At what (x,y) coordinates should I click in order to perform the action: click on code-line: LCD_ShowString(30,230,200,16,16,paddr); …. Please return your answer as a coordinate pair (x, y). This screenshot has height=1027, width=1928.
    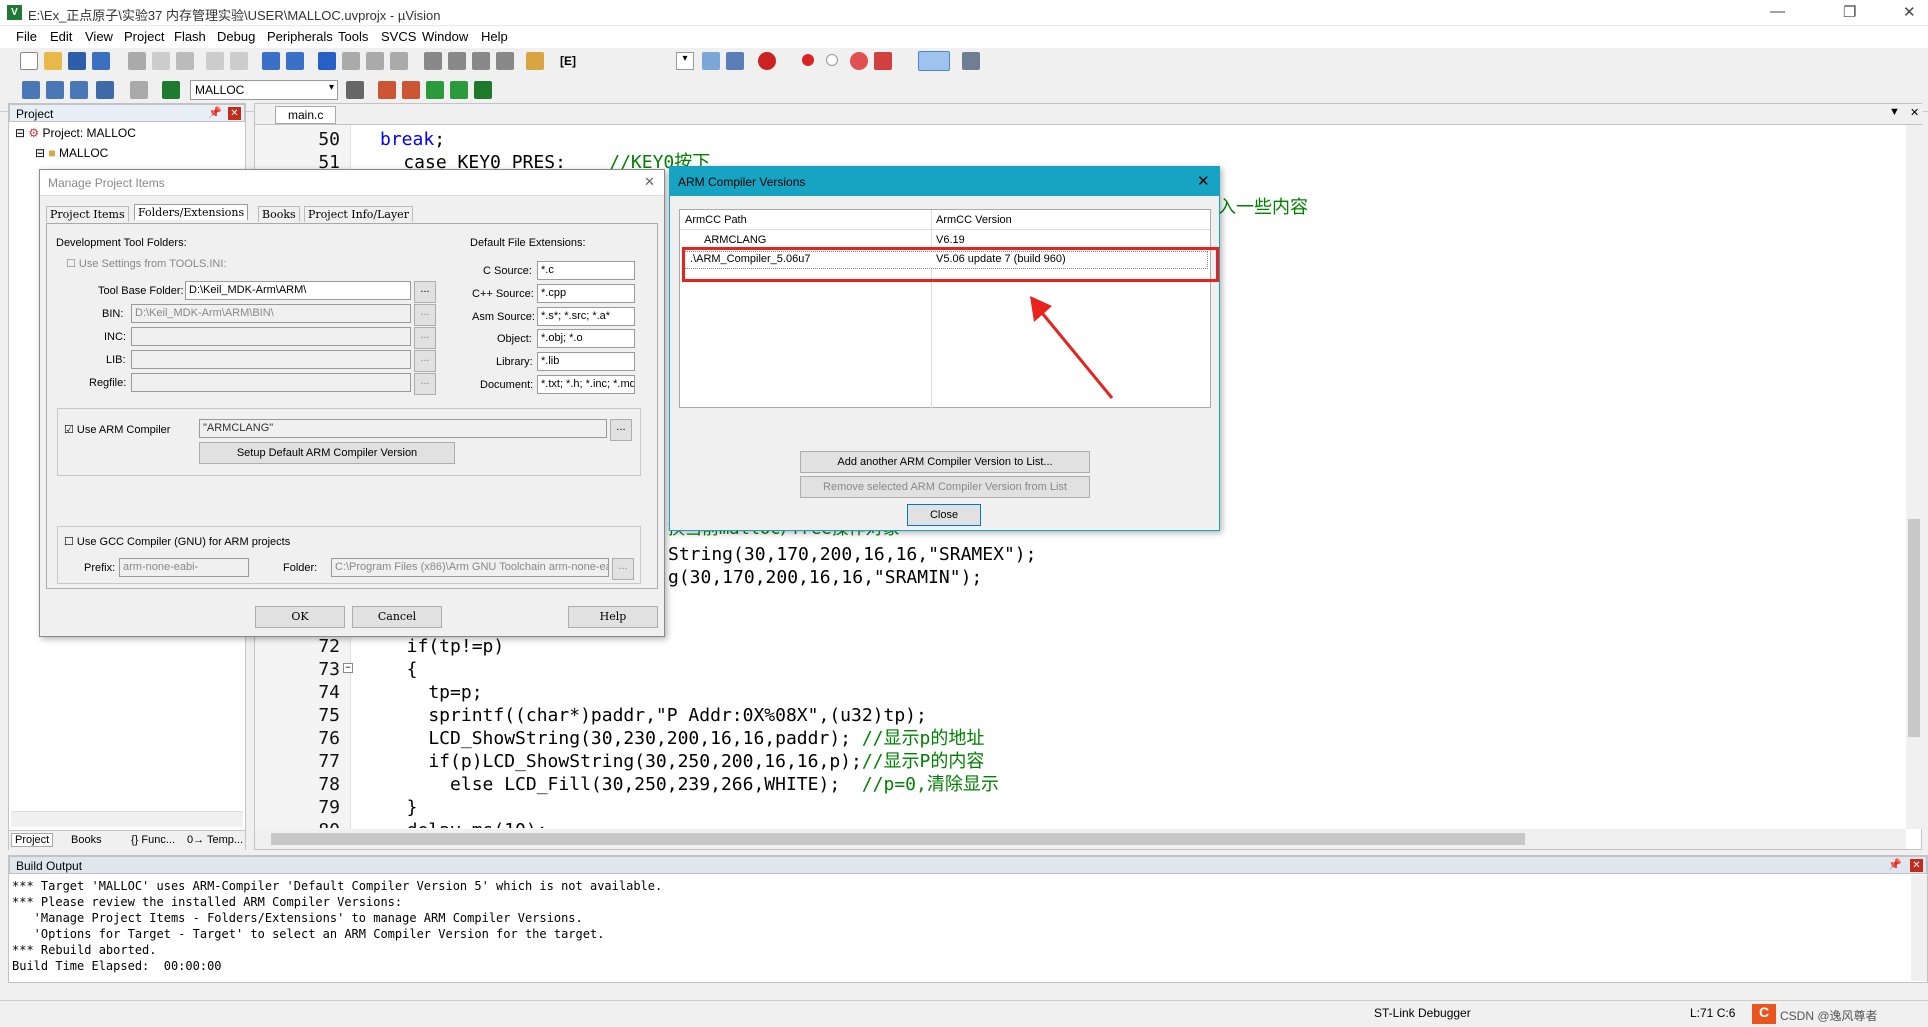
    Looking at the image, I should click on (684, 738).